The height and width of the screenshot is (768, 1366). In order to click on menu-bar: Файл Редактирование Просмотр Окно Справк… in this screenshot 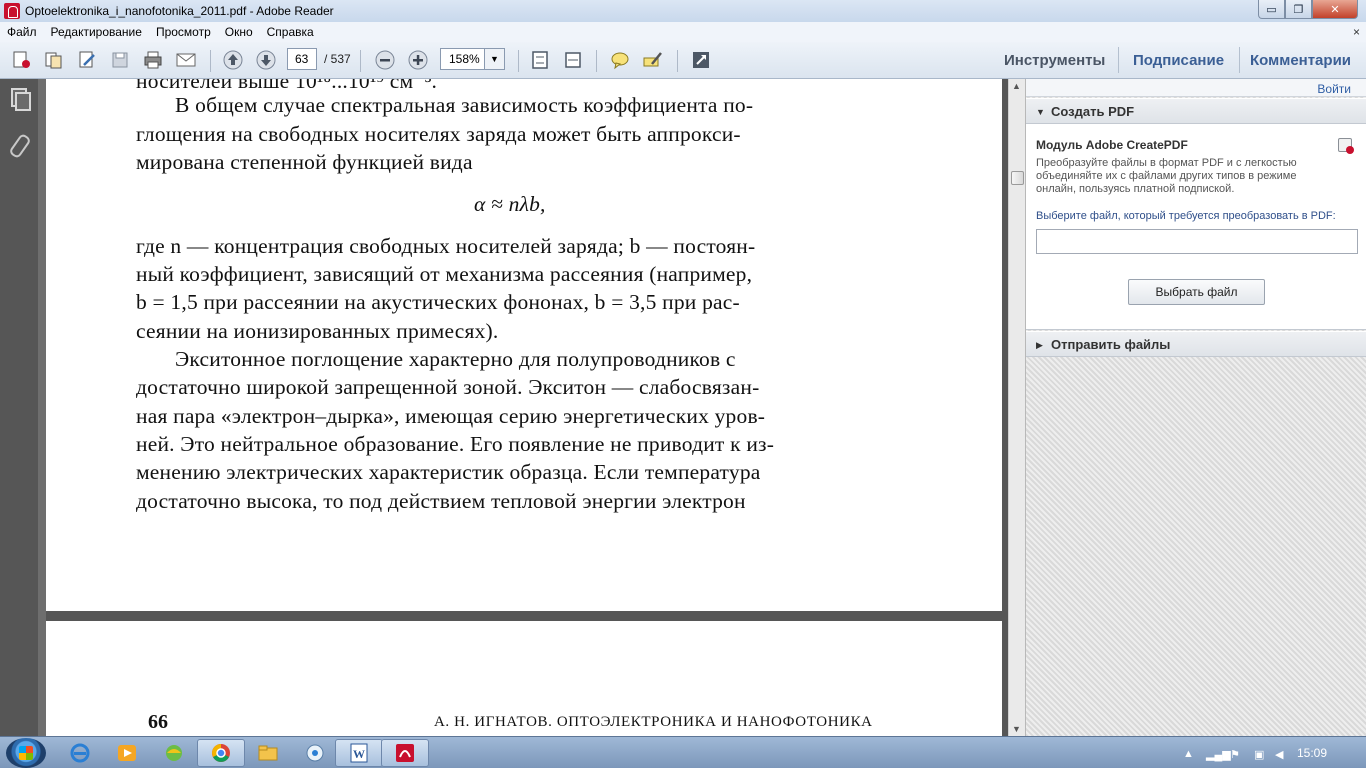, I will do `click(683, 32)`.